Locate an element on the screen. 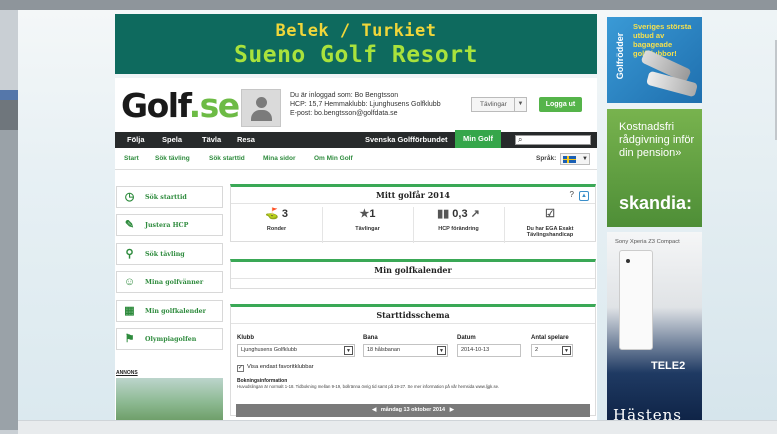  resort-banner-ad: Belek / Turkiet Sueno Golf Resort is located at coordinates (356, 44).